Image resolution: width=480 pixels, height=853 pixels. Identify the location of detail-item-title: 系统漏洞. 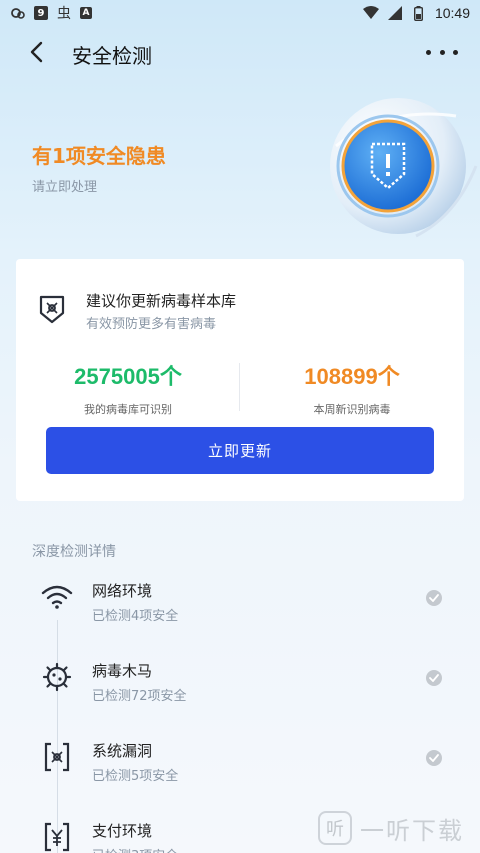
(122, 751).